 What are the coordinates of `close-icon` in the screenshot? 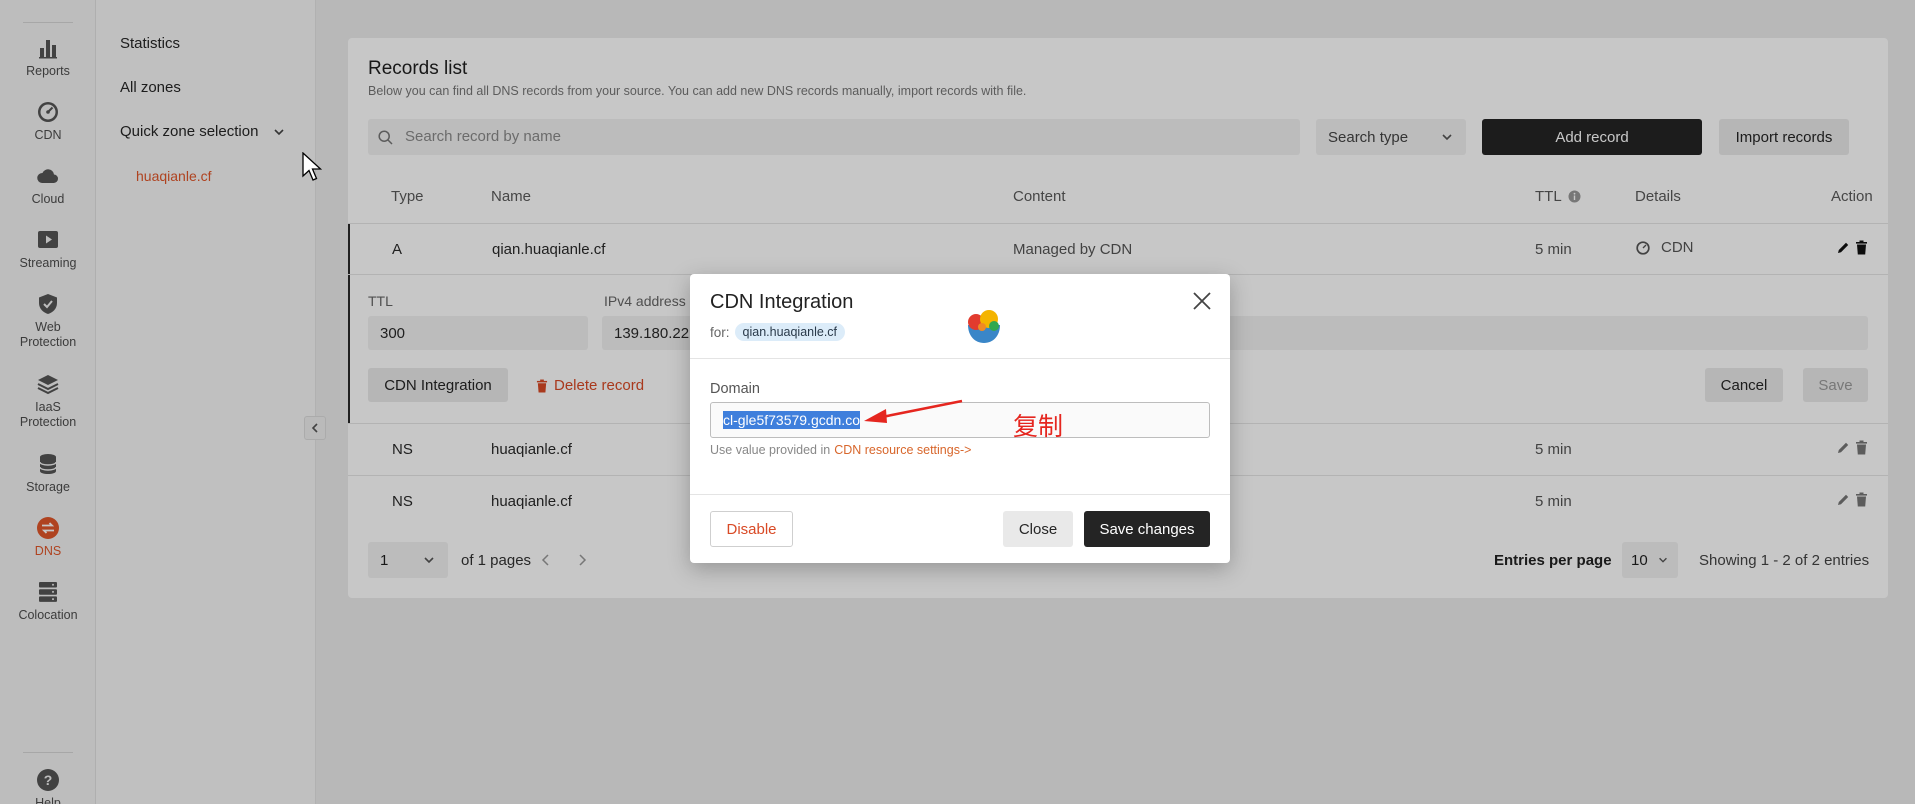 It's located at (1202, 301).